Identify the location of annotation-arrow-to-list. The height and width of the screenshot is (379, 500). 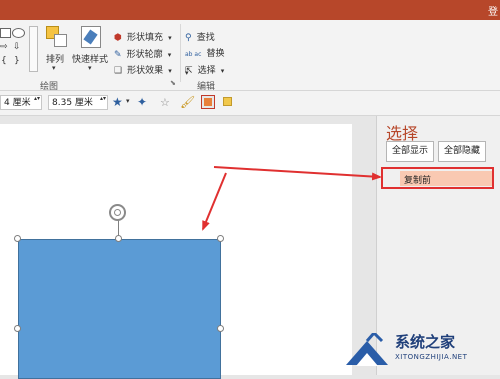
(297, 173).